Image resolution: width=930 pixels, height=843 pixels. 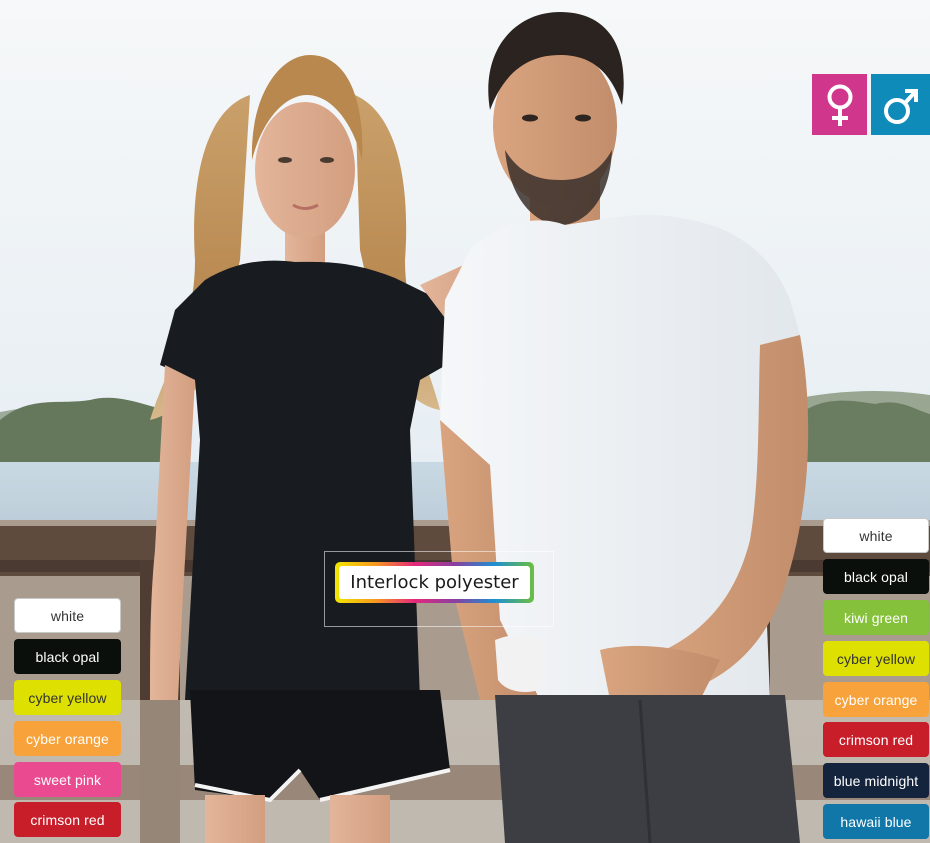 What do you see at coordinates (876, 658) in the screenshot?
I see `swatch-men-cyber-yellow: cyber yellow` at bounding box center [876, 658].